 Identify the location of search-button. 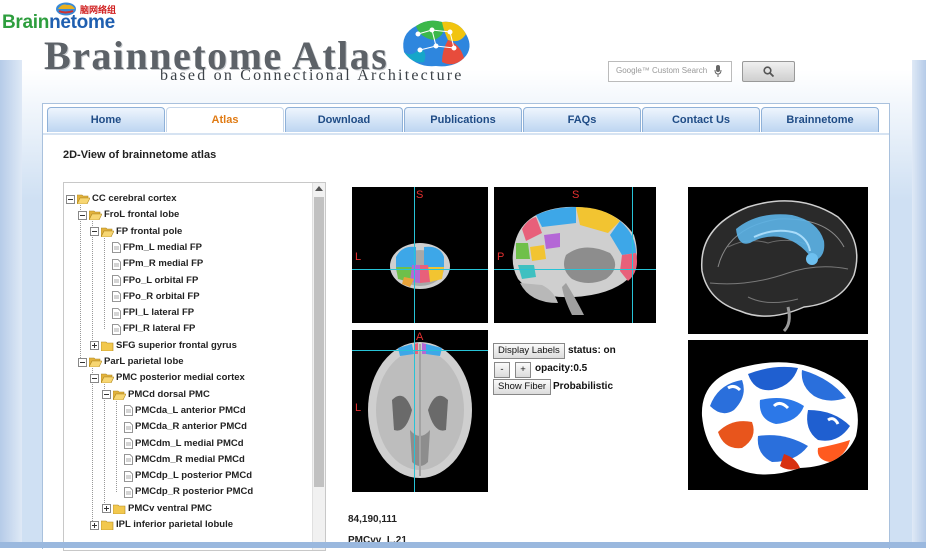
(768, 71).